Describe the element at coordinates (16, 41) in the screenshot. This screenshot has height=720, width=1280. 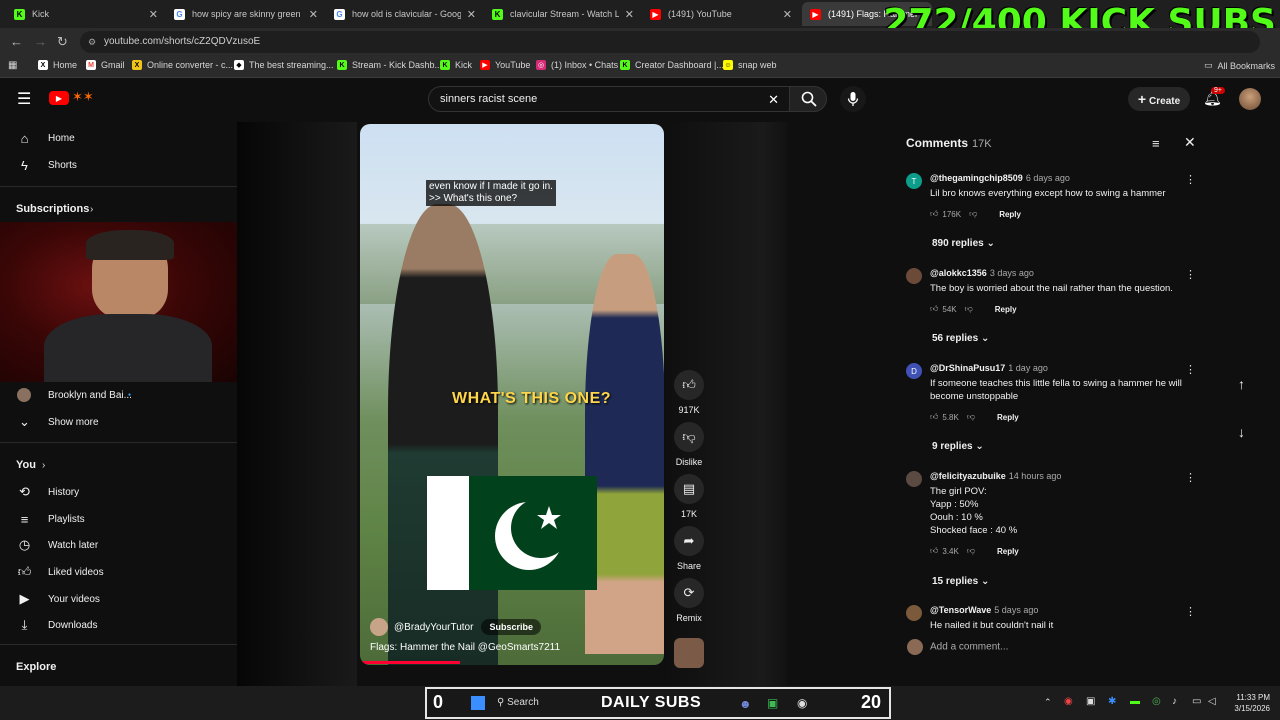
I see `back-icon: ←` at that location.